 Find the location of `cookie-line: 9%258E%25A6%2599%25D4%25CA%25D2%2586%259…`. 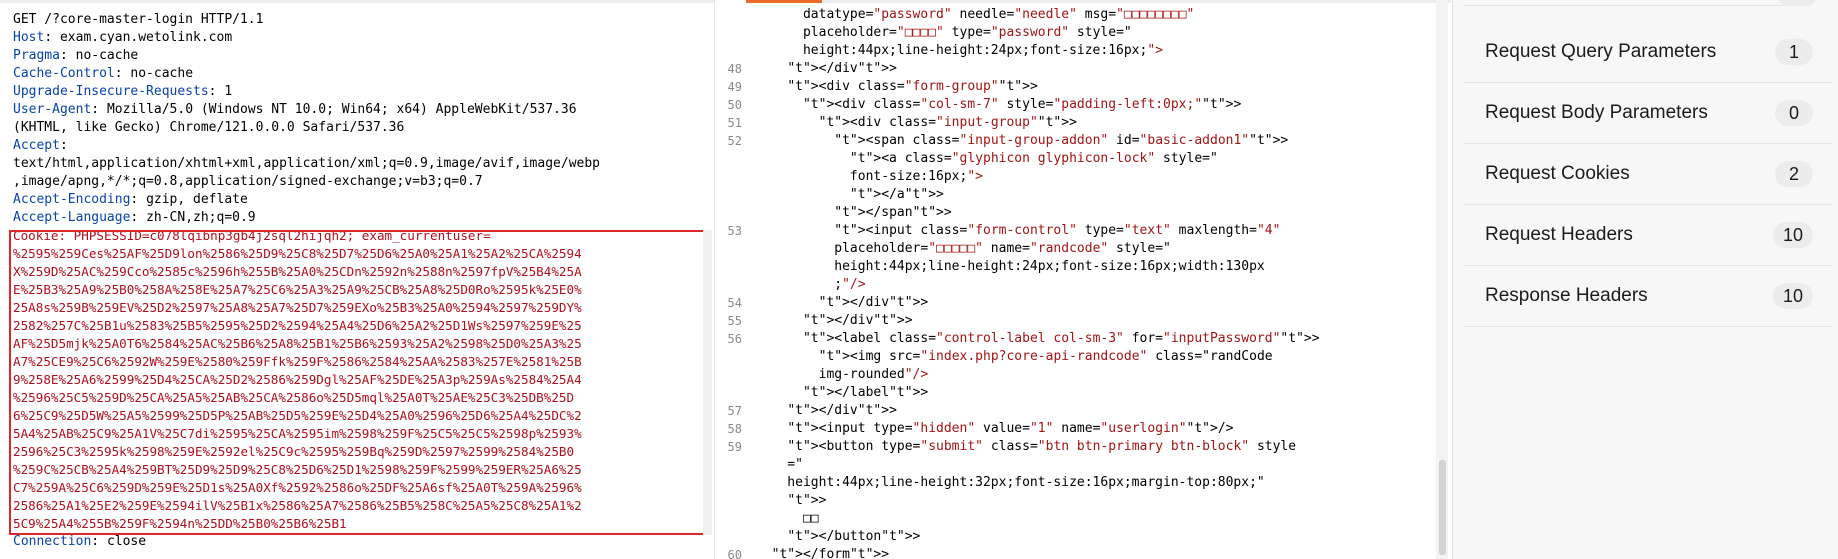

cookie-line: 9%258E%25A6%2599%25D4%25CA%25D2%2586%259… is located at coordinates (297, 379).